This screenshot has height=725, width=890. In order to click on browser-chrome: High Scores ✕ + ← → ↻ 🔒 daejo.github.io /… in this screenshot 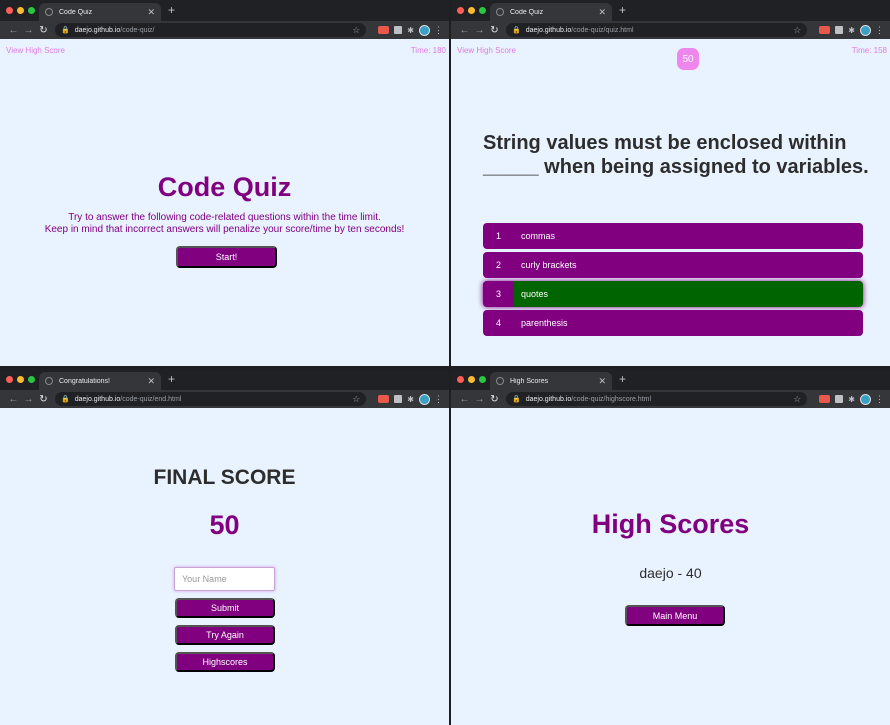, I will do `click(670, 388)`.